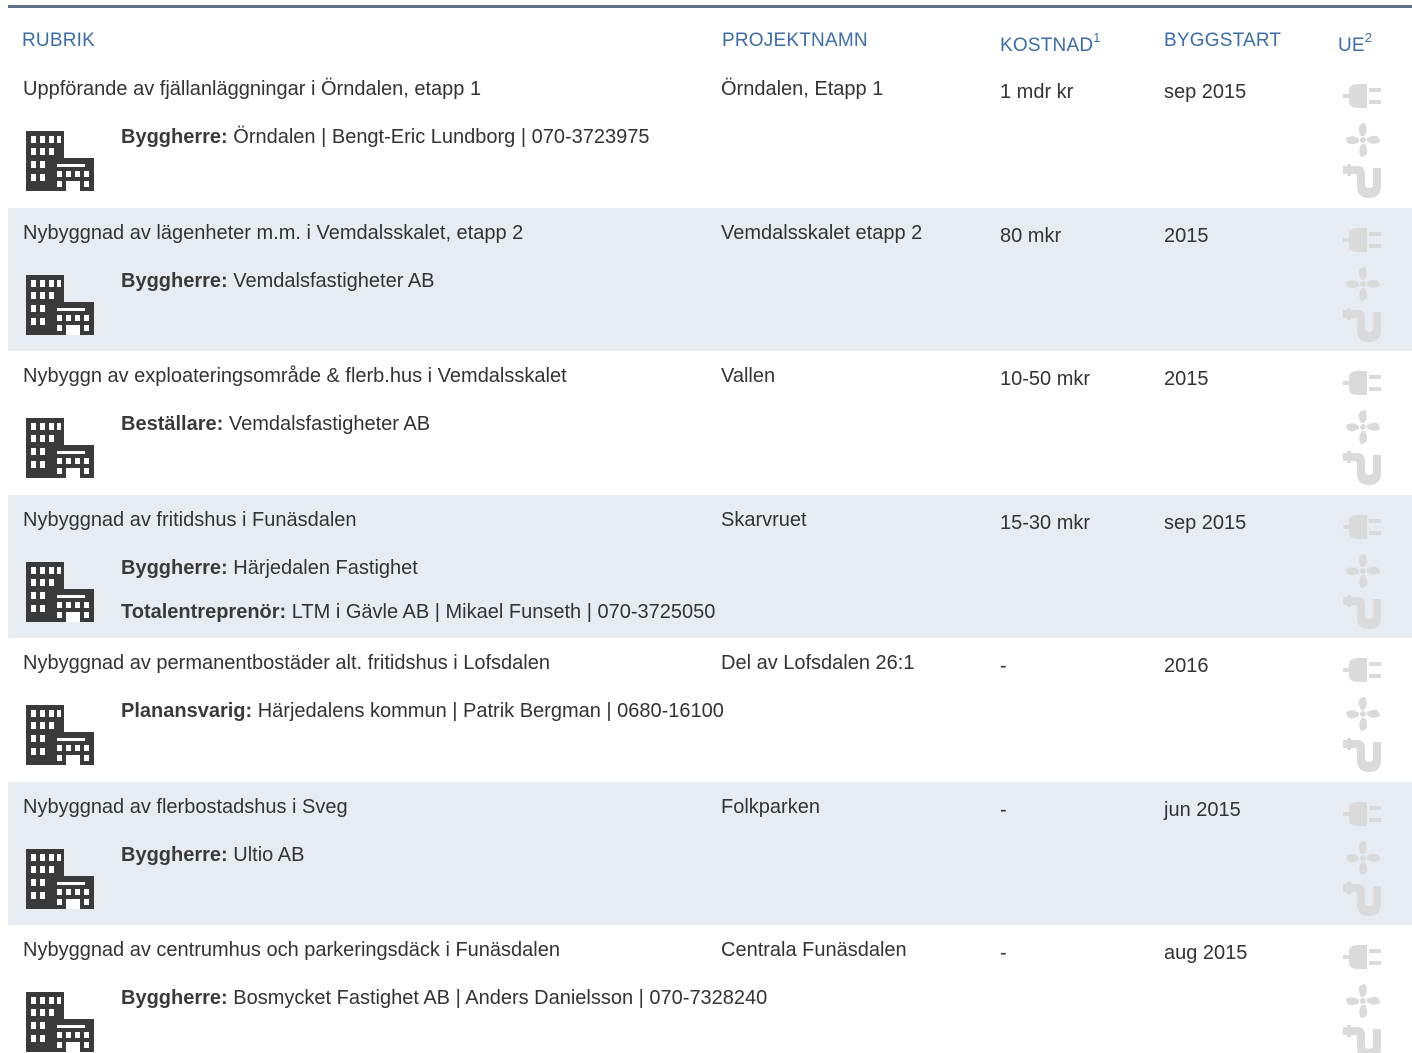 Image resolution: width=1412 pixels, height=1053 pixels. What do you see at coordinates (1045, 522) in the screenshot?
I see `row-kostnad: 15-30 mkr` at bounding box center [1045, 522].